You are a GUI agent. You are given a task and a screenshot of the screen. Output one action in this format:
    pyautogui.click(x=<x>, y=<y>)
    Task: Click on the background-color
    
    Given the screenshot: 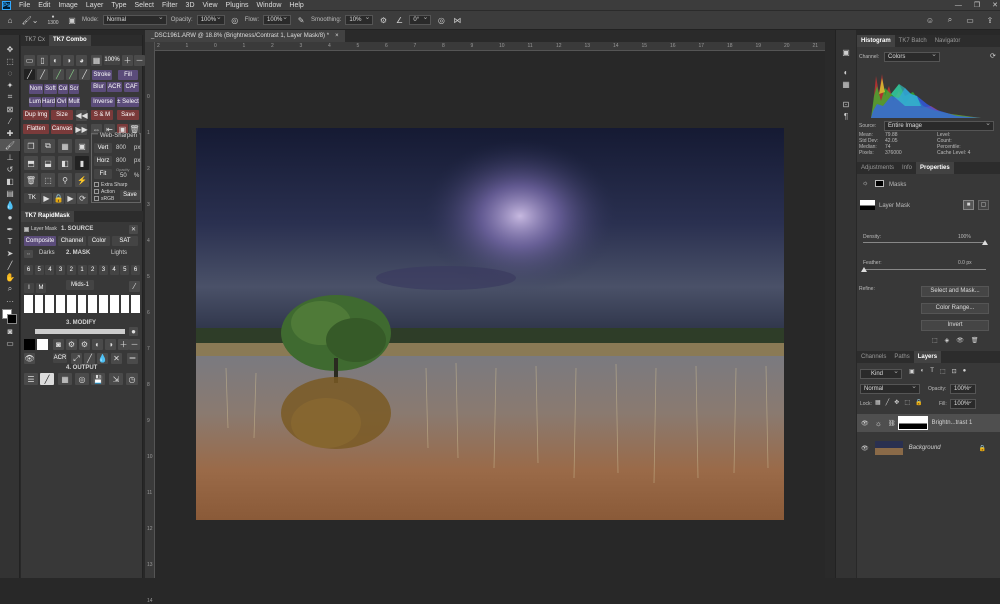 What is the action you would take?
    pyautogui.click(x=12, y=319)
    